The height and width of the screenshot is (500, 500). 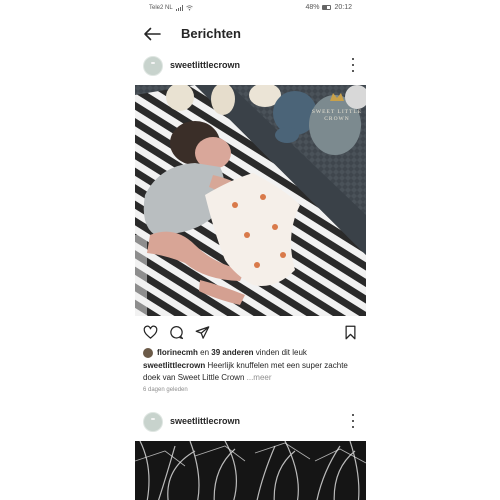 I want to click on comment-icon, so click(x=176, y=332).